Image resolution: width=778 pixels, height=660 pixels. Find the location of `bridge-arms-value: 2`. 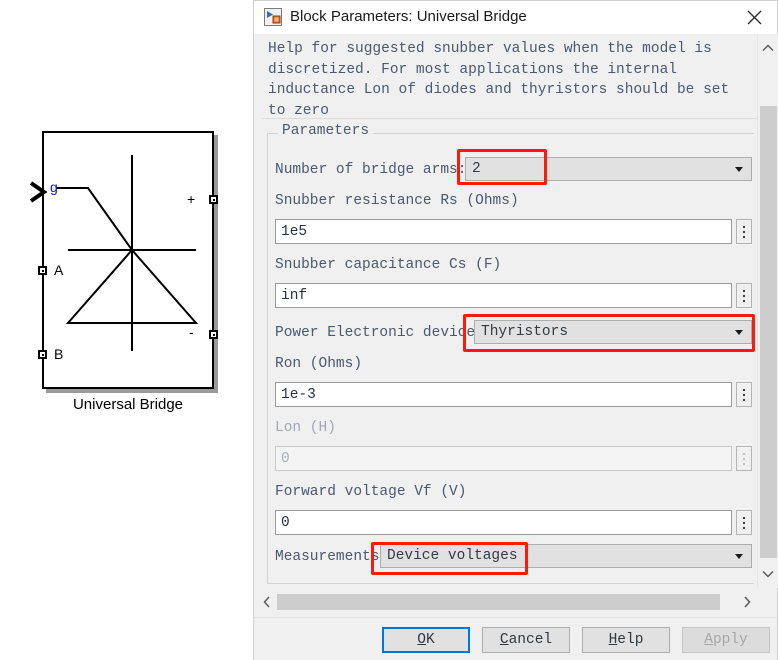

bridge-arms-value: 2 is located at coordinates (476, 169).